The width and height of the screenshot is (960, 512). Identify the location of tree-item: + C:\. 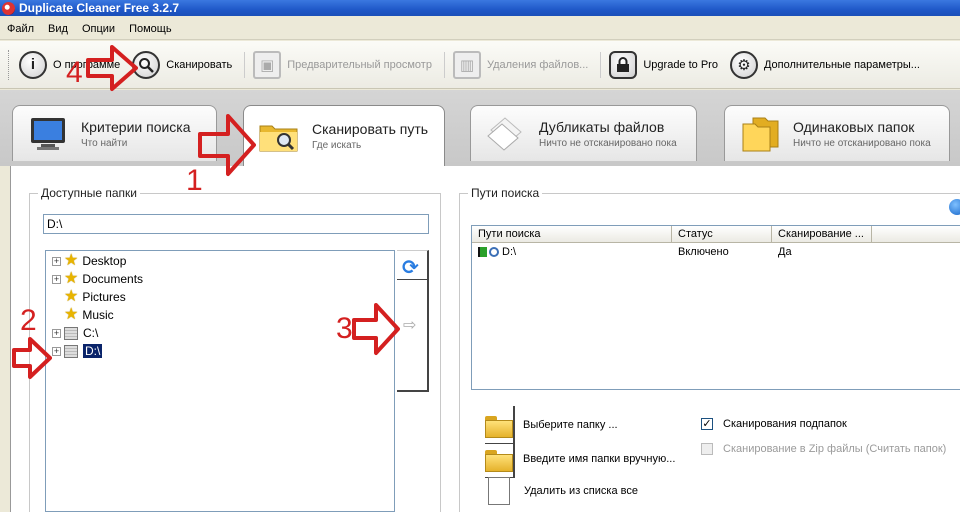
(75, 333).